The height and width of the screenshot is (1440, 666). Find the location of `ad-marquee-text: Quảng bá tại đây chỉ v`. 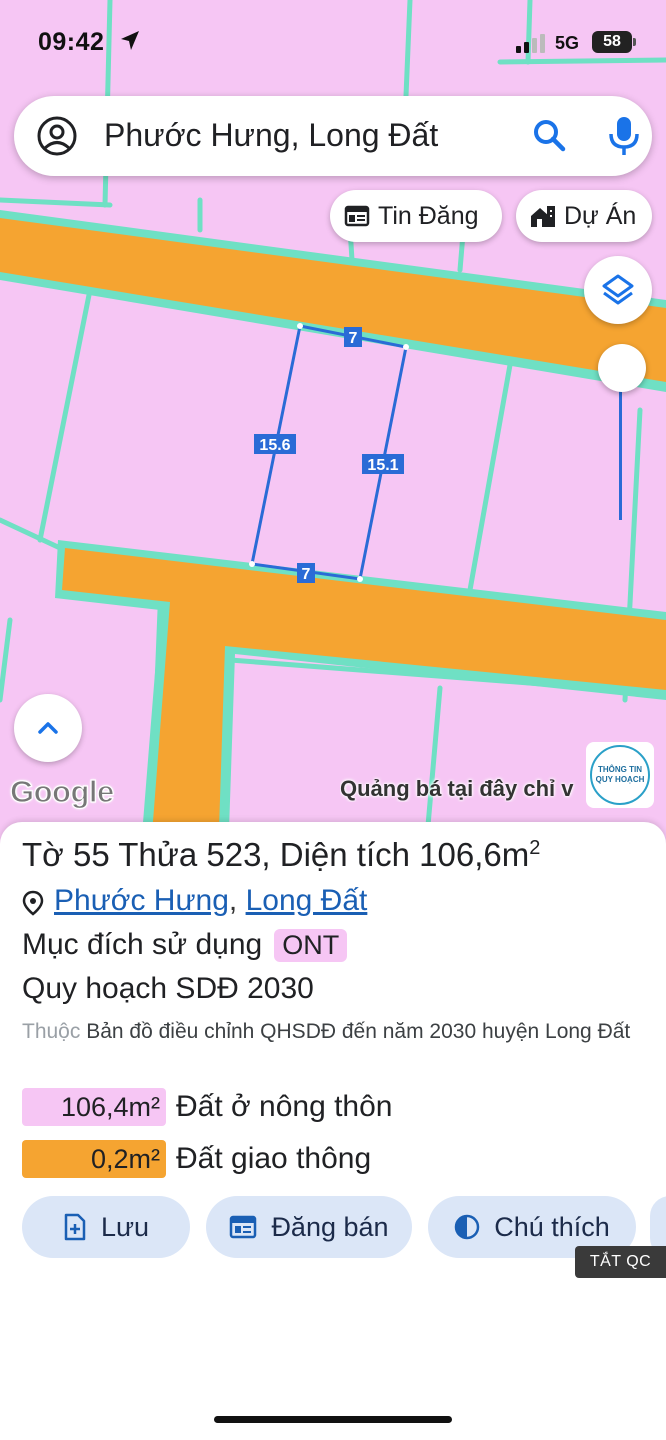

ad-marquee-text: Quảng bá tại đây chỉ v is located at coordinates (464, 789).